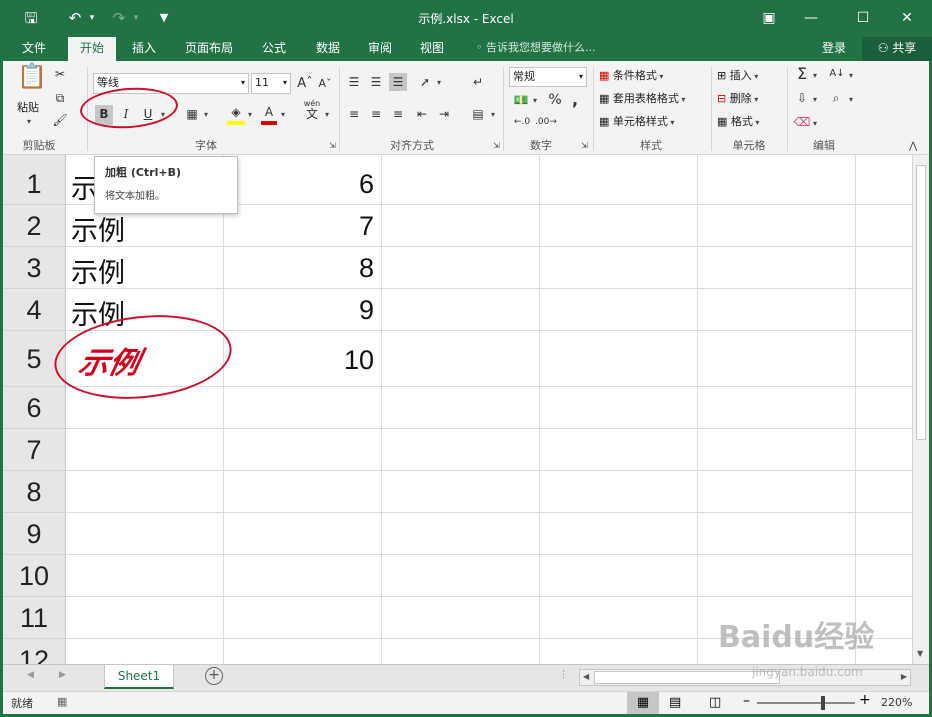 The width and height of the screenshot is (932, 717). Describe the element at coordinates (34, 408) in the screenshot. I see `row-header: 6` at that location.